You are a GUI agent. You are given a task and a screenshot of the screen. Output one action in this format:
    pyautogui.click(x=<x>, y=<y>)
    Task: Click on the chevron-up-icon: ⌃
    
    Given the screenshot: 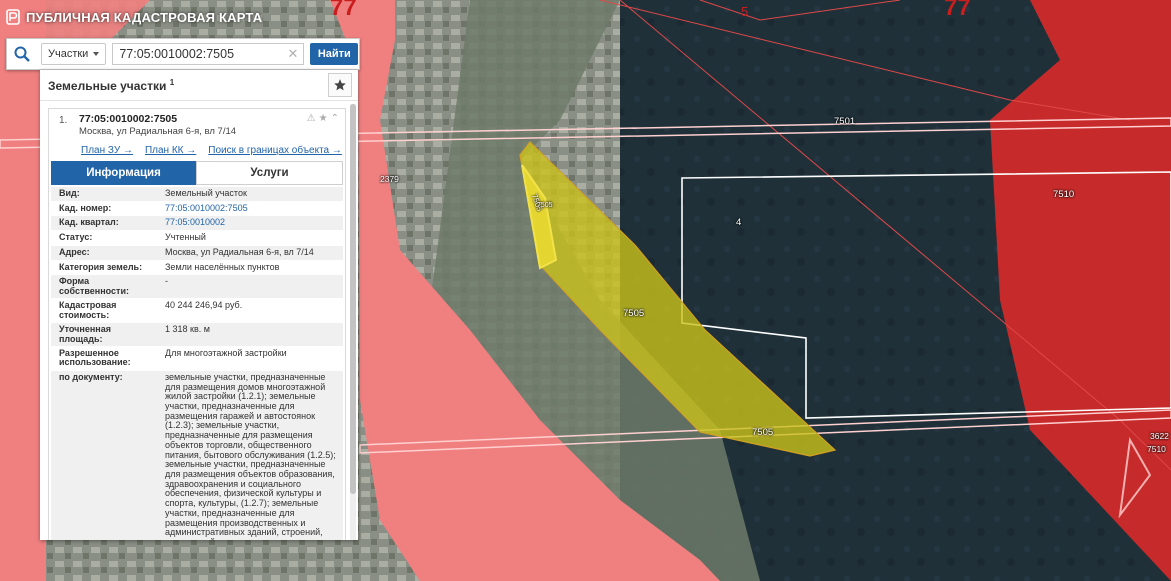 What is the action you would take?
    pyautogui.click(x=335, y=118)
    